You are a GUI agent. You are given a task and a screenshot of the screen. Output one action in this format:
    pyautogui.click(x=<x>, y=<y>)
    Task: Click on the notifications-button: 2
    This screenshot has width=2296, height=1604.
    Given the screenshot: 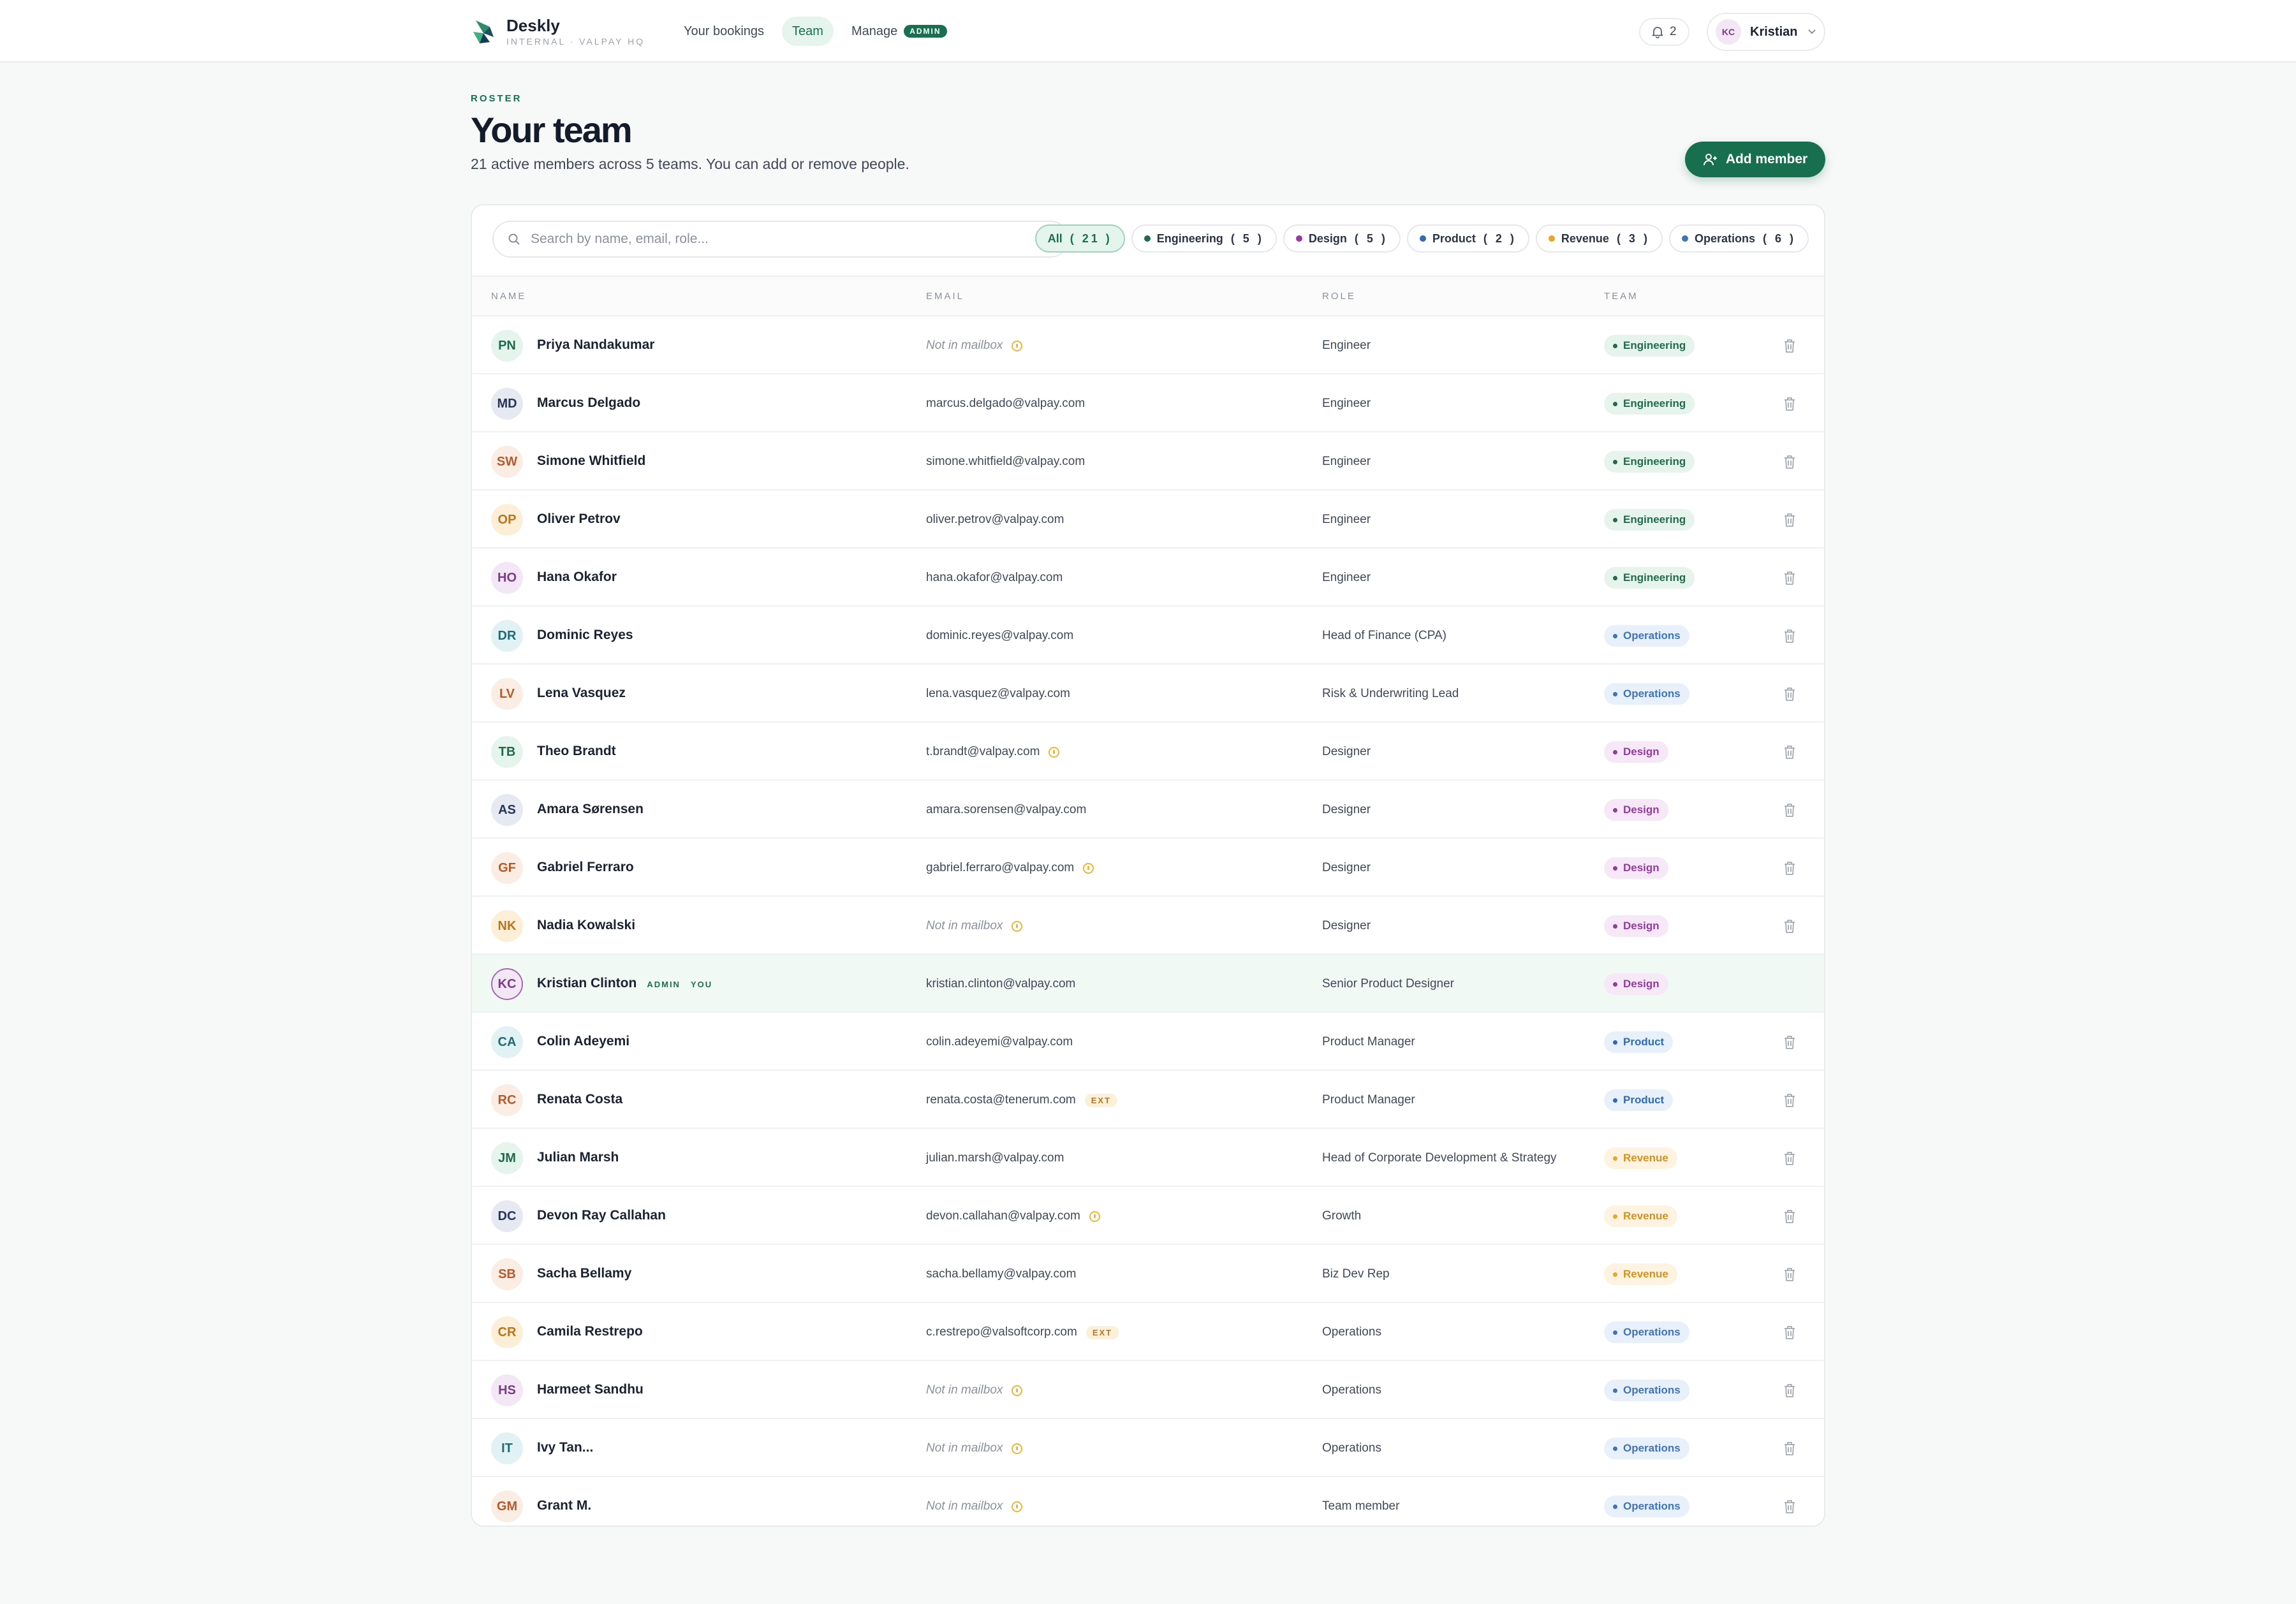 What is the action you would take?
    pyautogui.click(x=1664, y=32)
    